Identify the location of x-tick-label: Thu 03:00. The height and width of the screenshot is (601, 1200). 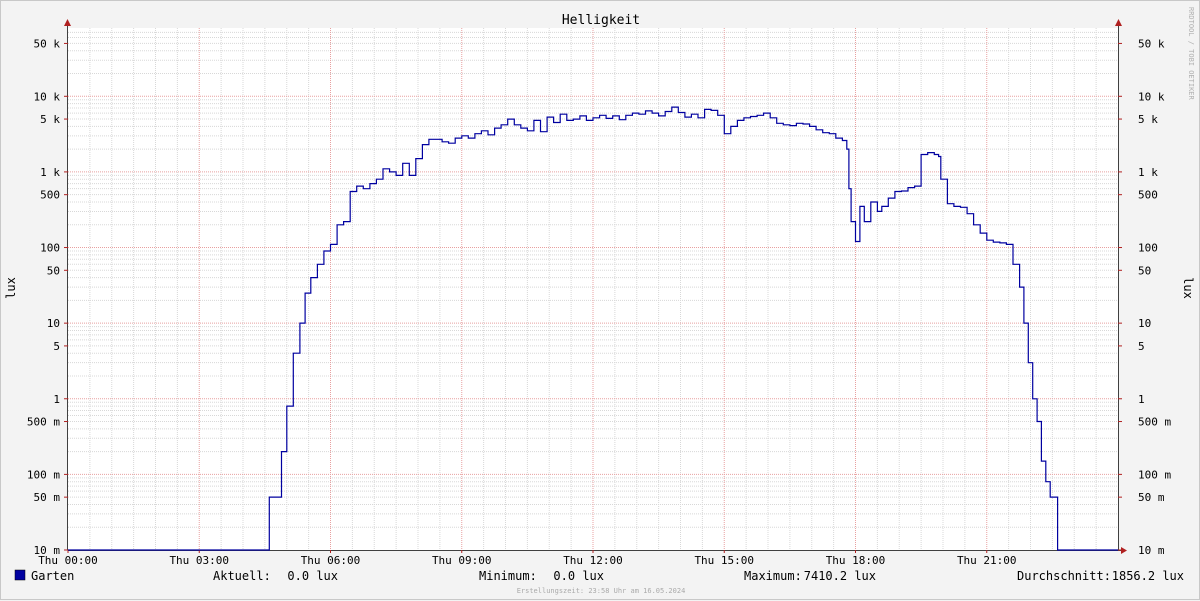
(199, 560).